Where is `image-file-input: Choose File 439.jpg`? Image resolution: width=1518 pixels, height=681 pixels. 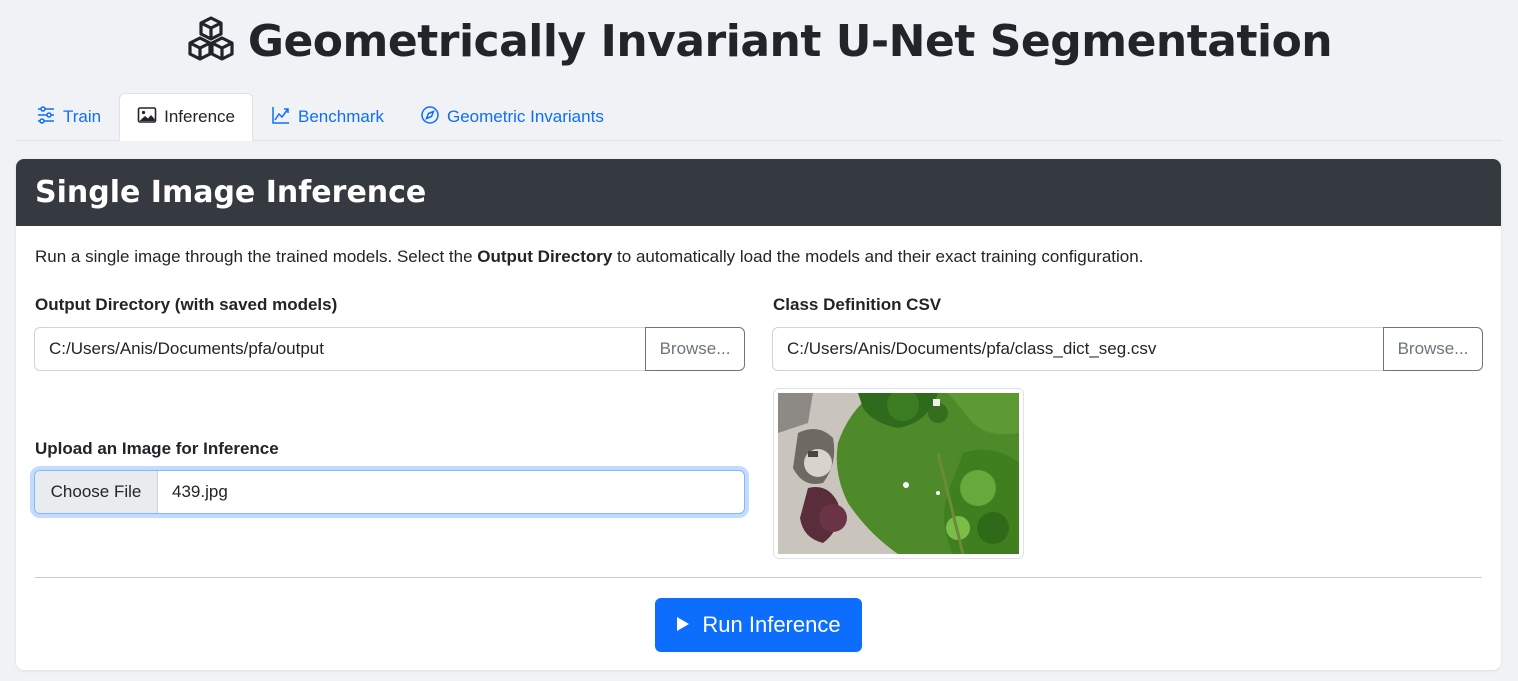
image-file-input: Choose File 439.jpg is located at coordinates (389, 492).